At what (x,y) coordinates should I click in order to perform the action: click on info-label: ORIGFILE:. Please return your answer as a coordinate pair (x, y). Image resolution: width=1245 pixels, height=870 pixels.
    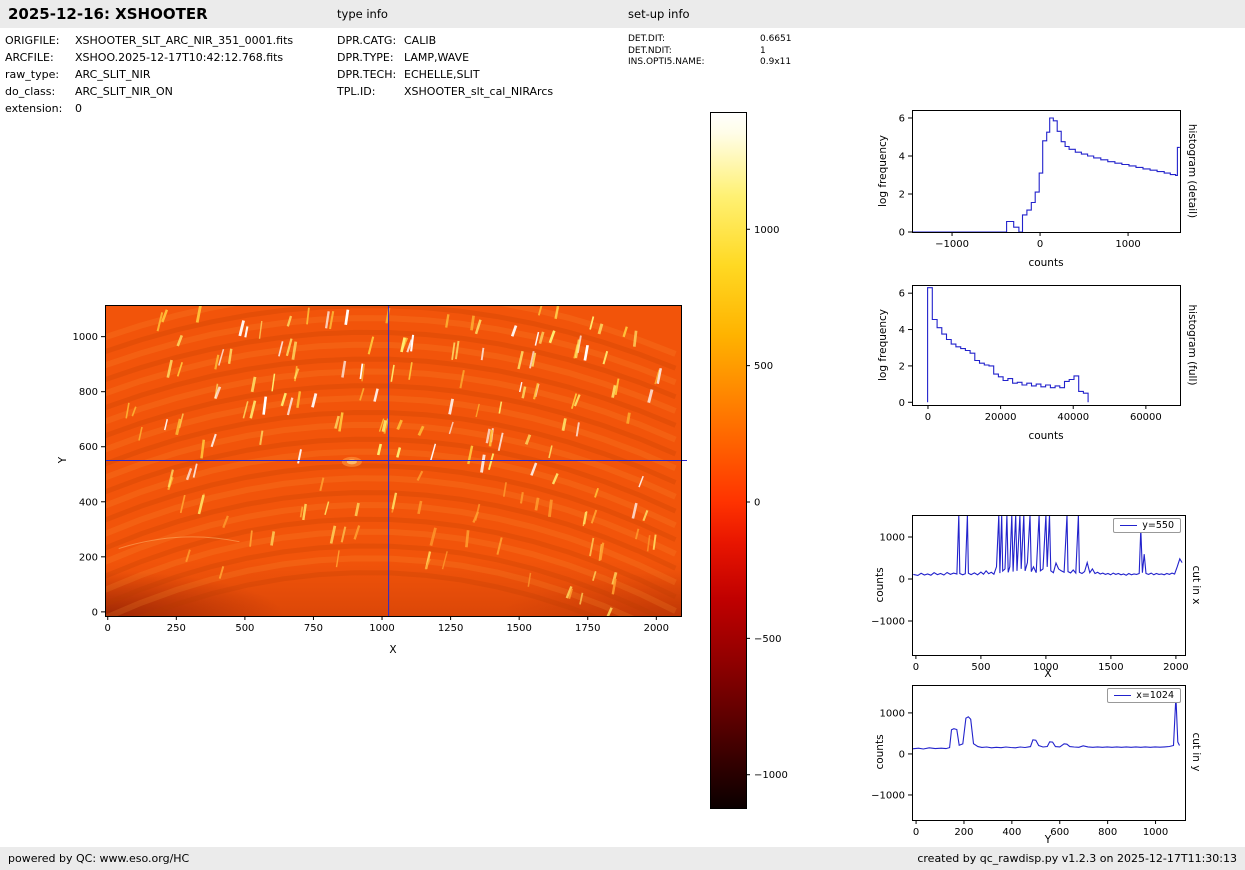
    Looking at the image, I should click on (32, 40).